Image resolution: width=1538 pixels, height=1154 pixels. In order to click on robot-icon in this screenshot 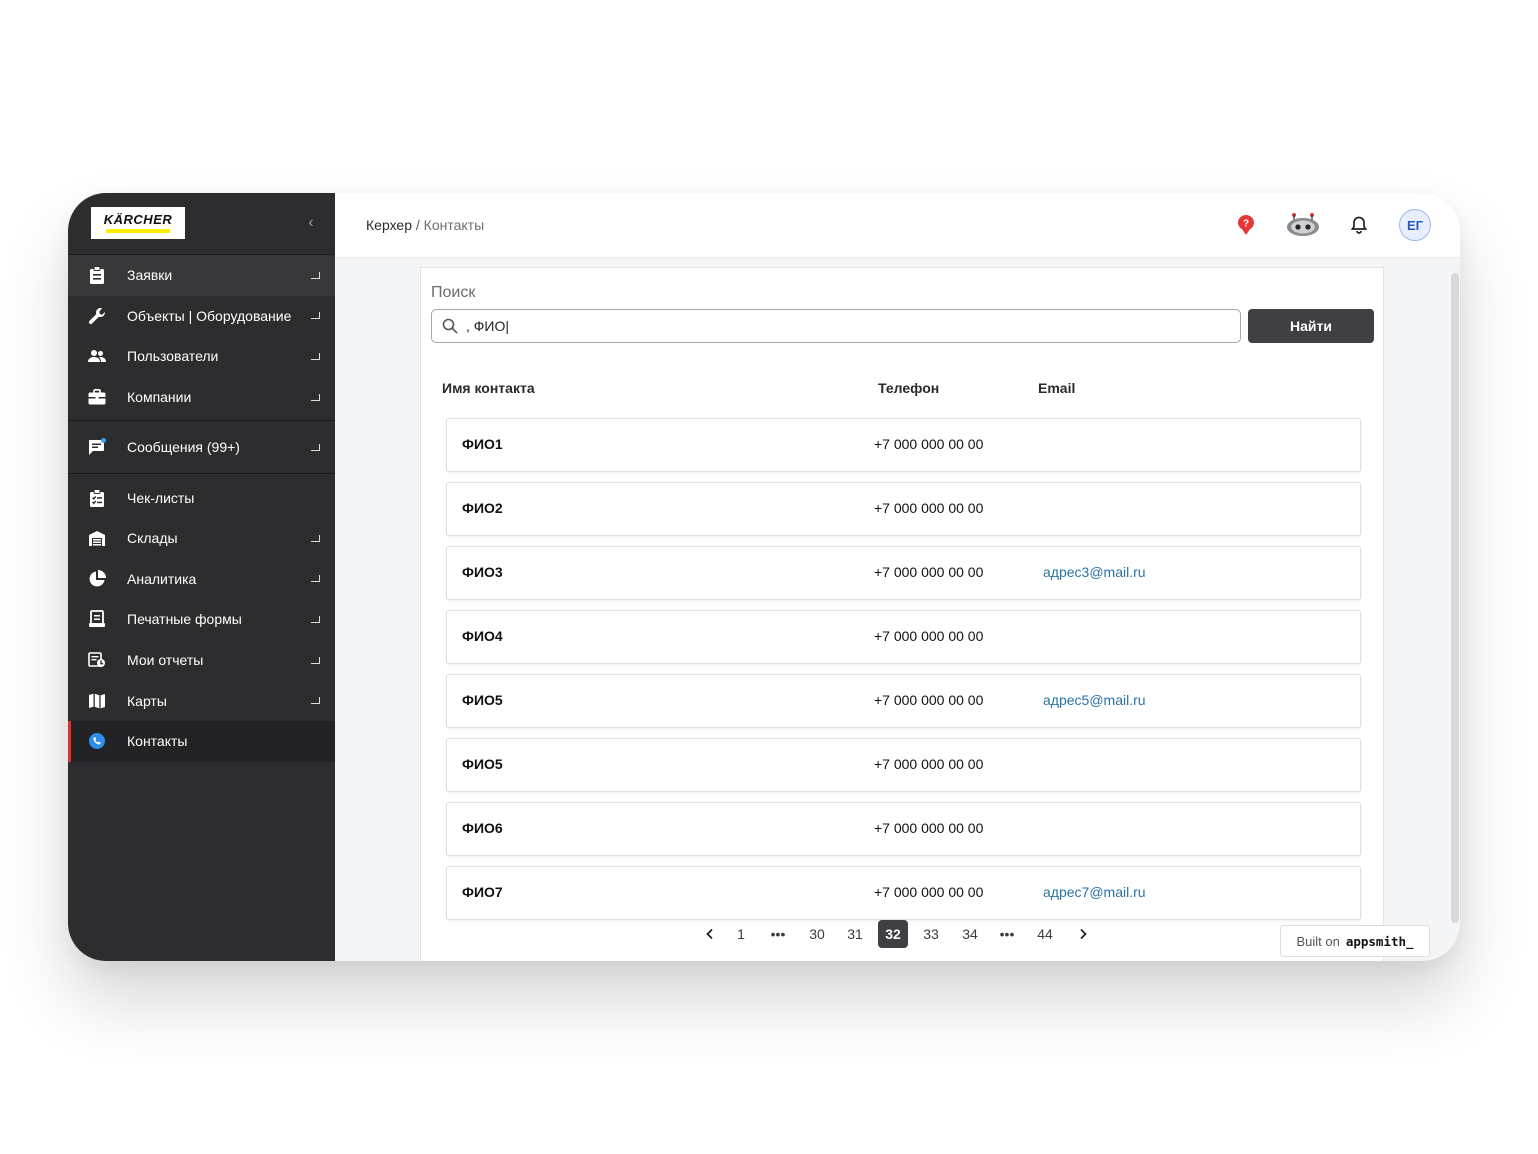, I will do `click(1303, 225)`.